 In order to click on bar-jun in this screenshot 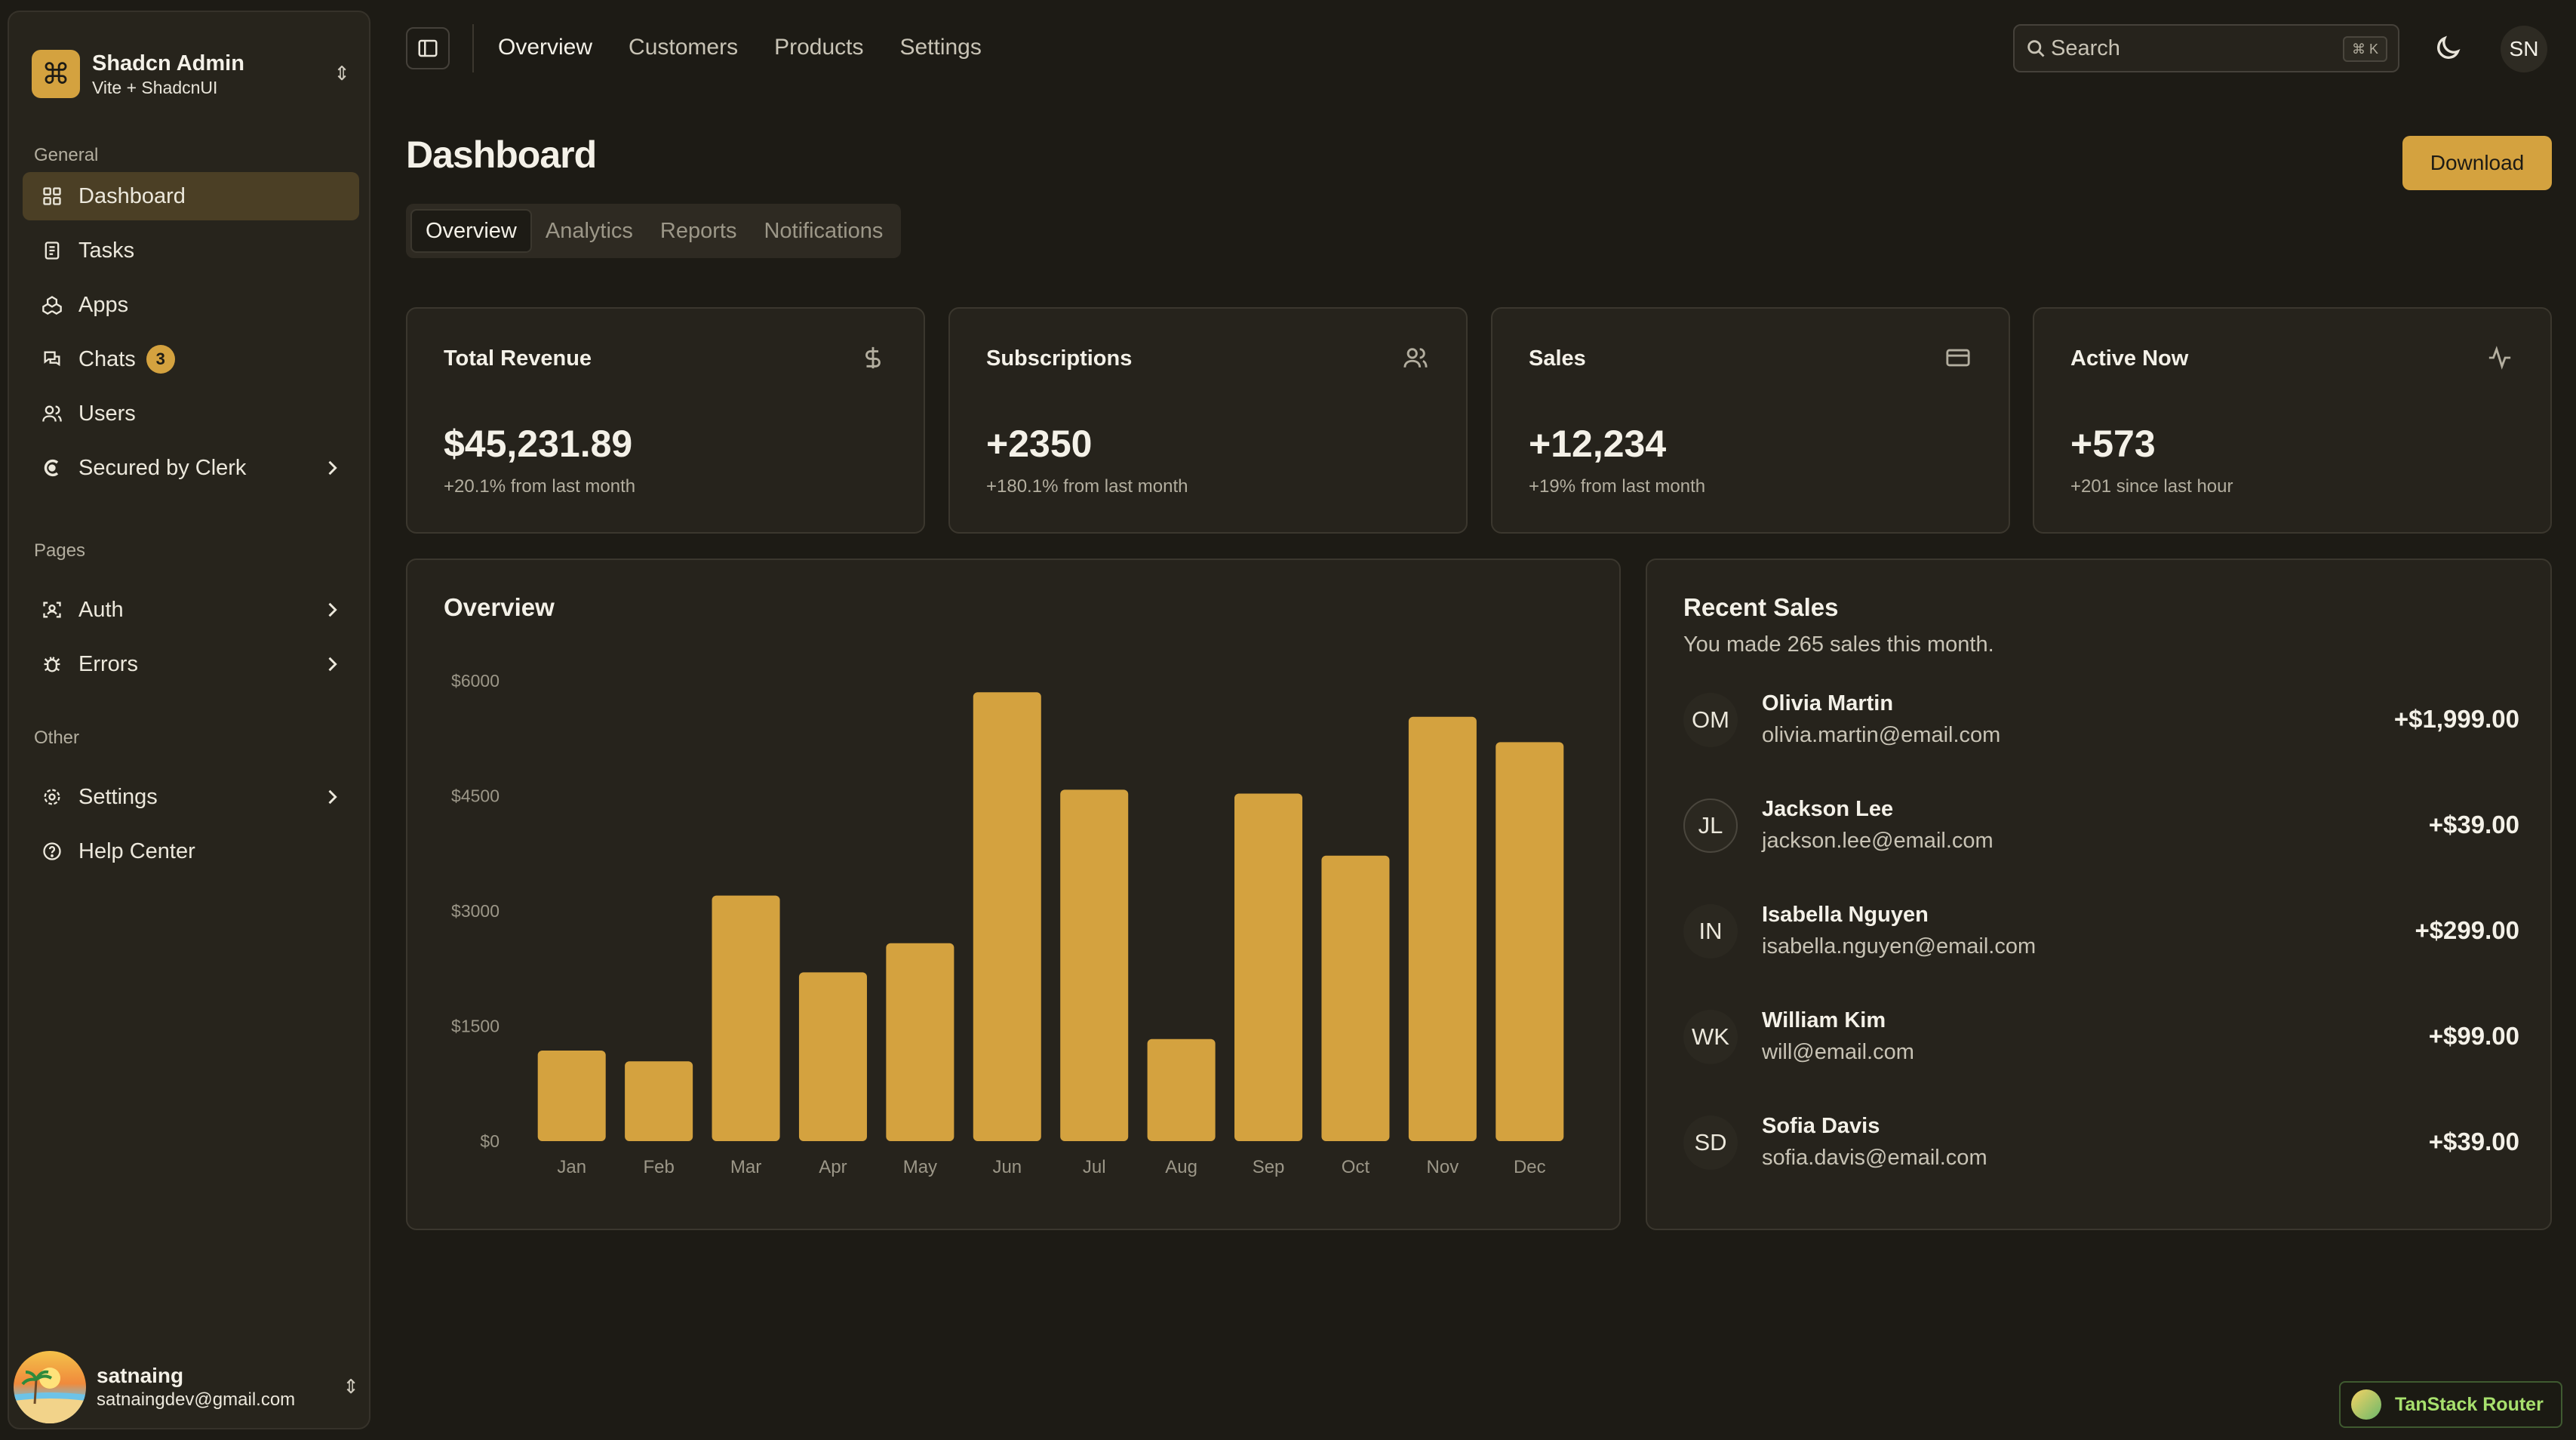, I will do `click(1007, 916)`.